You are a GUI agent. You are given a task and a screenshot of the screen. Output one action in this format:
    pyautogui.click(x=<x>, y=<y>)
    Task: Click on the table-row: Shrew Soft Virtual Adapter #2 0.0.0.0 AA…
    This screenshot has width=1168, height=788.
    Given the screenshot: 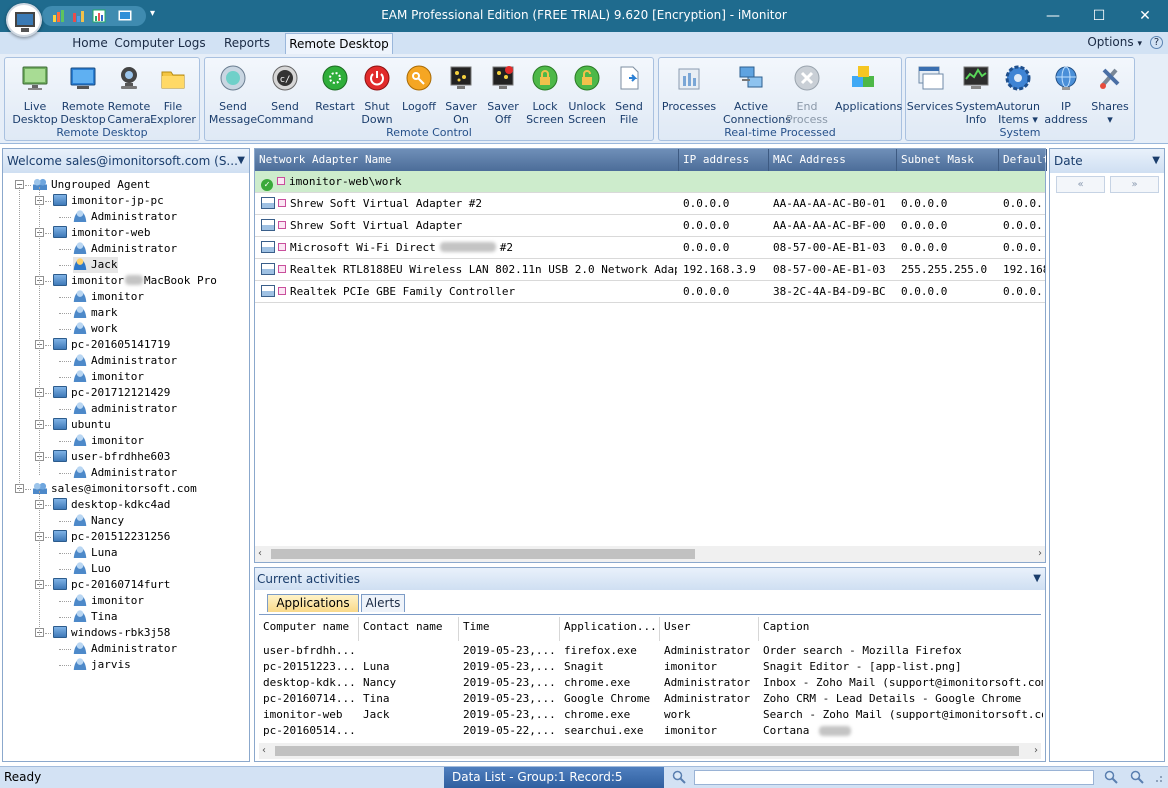 What is the action you would take?
    pyautogui.click(x=650, y=204)
    